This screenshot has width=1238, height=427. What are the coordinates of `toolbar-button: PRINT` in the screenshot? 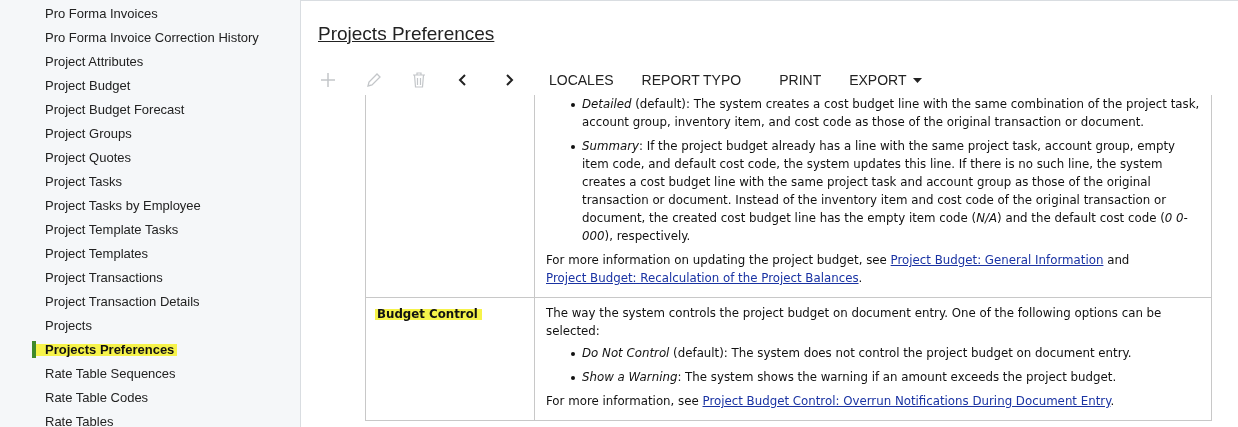 It's located at (800, 80).